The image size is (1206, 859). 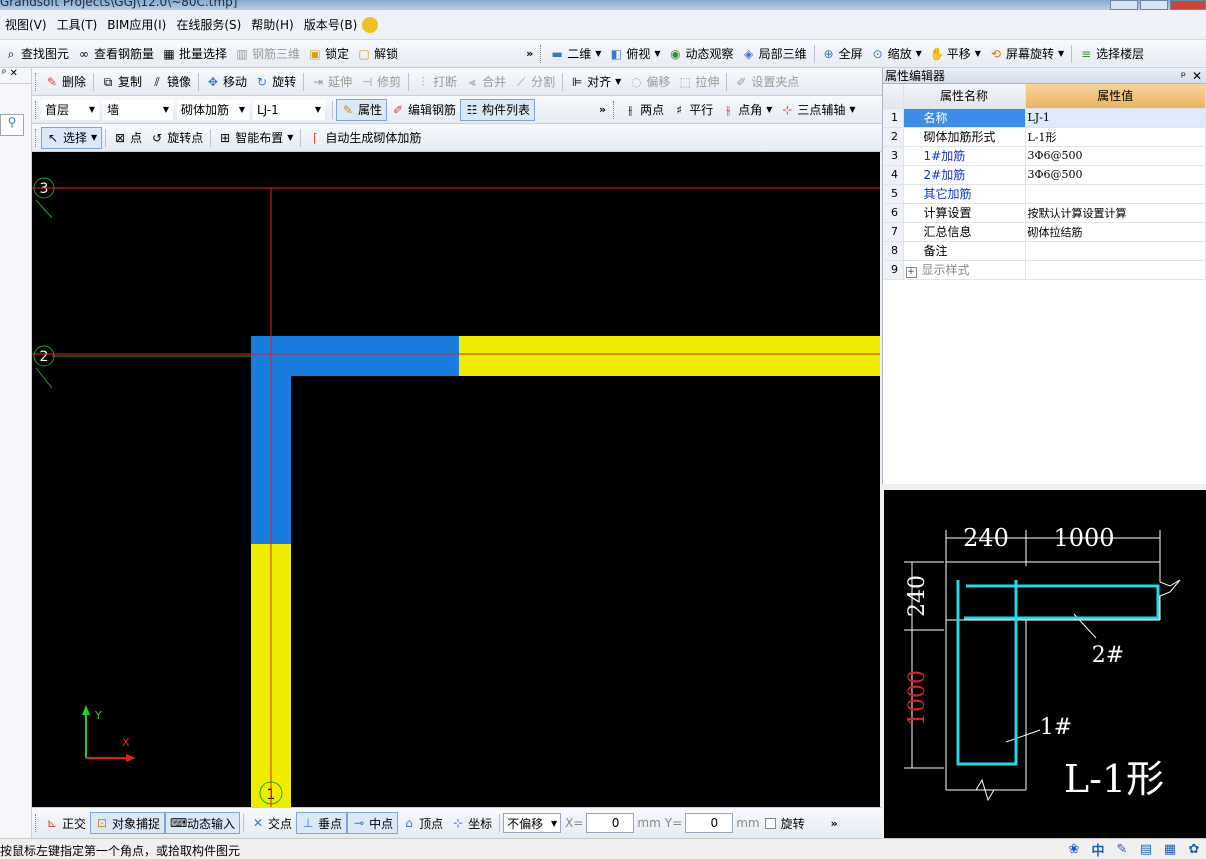 I want to click on object-snap-toggle: ⊡ 对象捕捉, so click(x=128, y=823).